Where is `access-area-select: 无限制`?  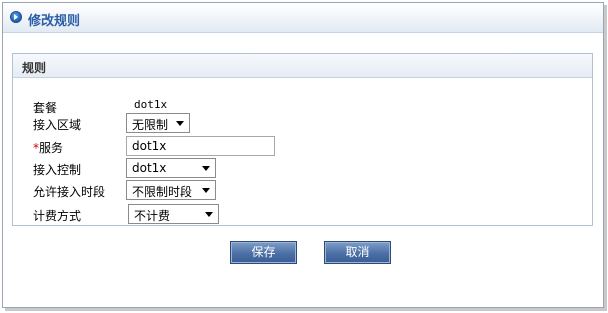 access-area-select: 无限制 is located at coordinates (158, 123).